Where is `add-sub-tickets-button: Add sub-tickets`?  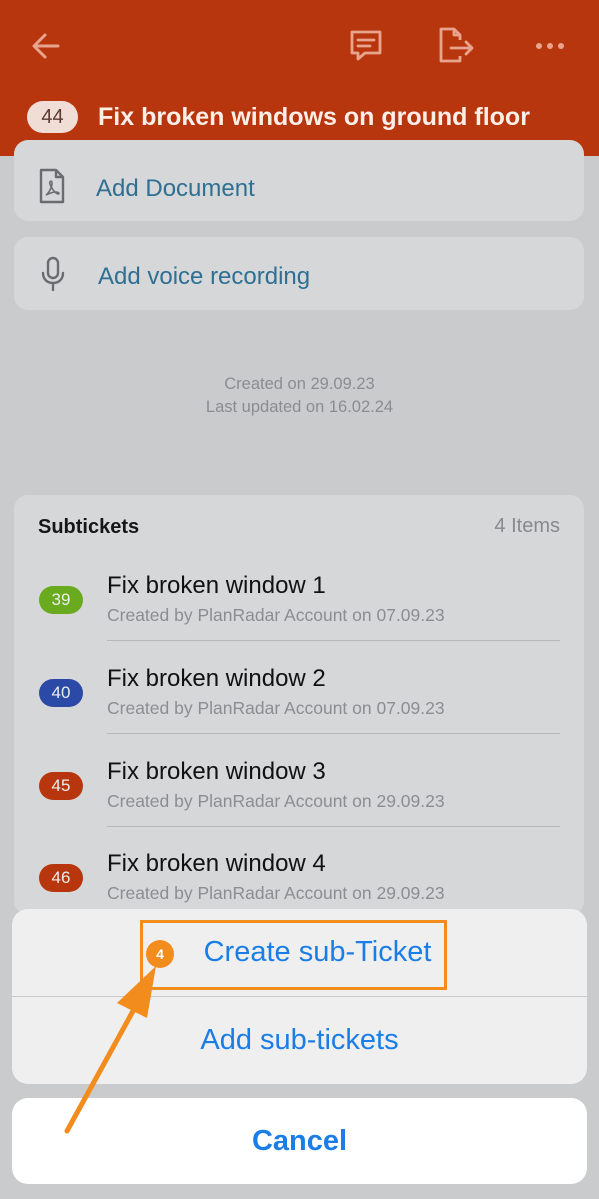 add-sub-tickets-button: Add sub-tickets is located at coordinates (299, 1040).